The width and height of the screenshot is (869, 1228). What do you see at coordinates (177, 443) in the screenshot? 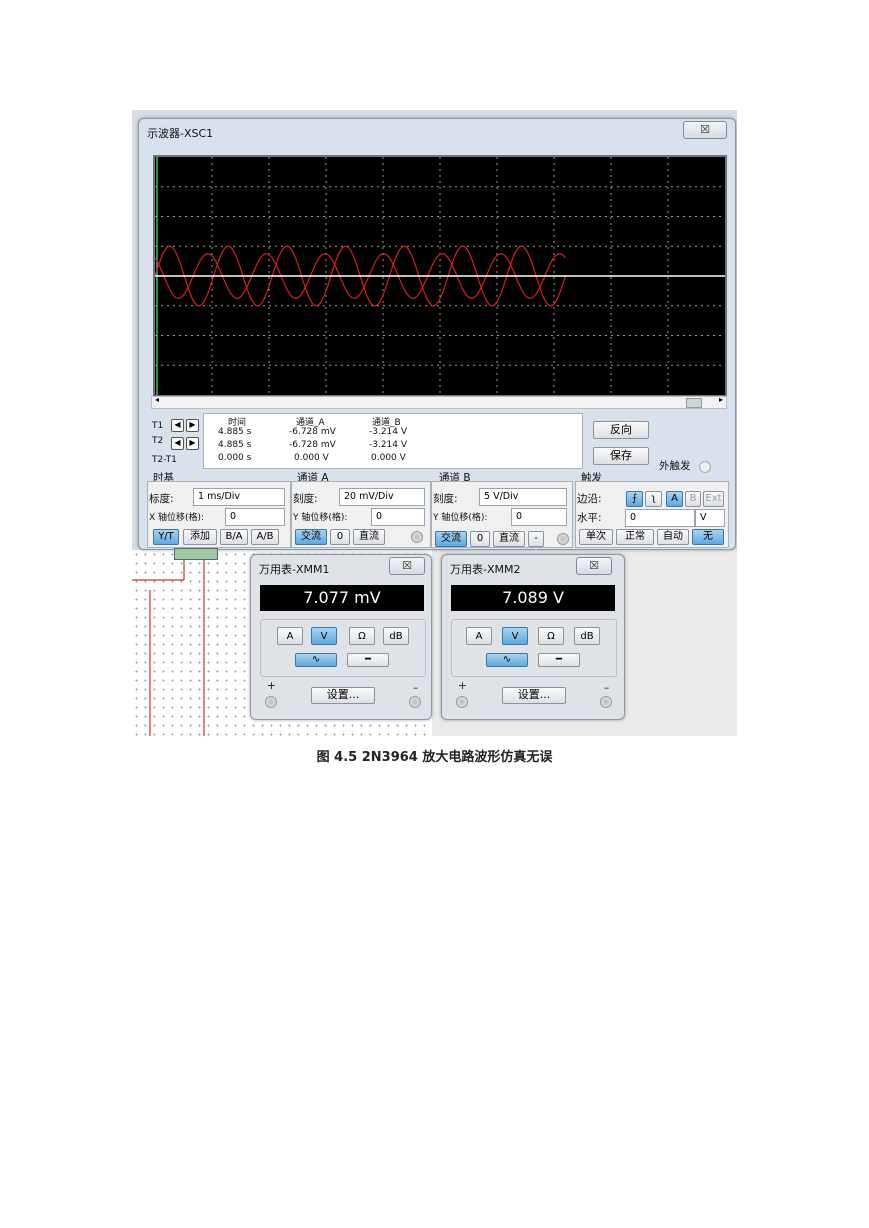
I see `t2-left-arrow-icon: ◀` at bounding box center [177, 443].